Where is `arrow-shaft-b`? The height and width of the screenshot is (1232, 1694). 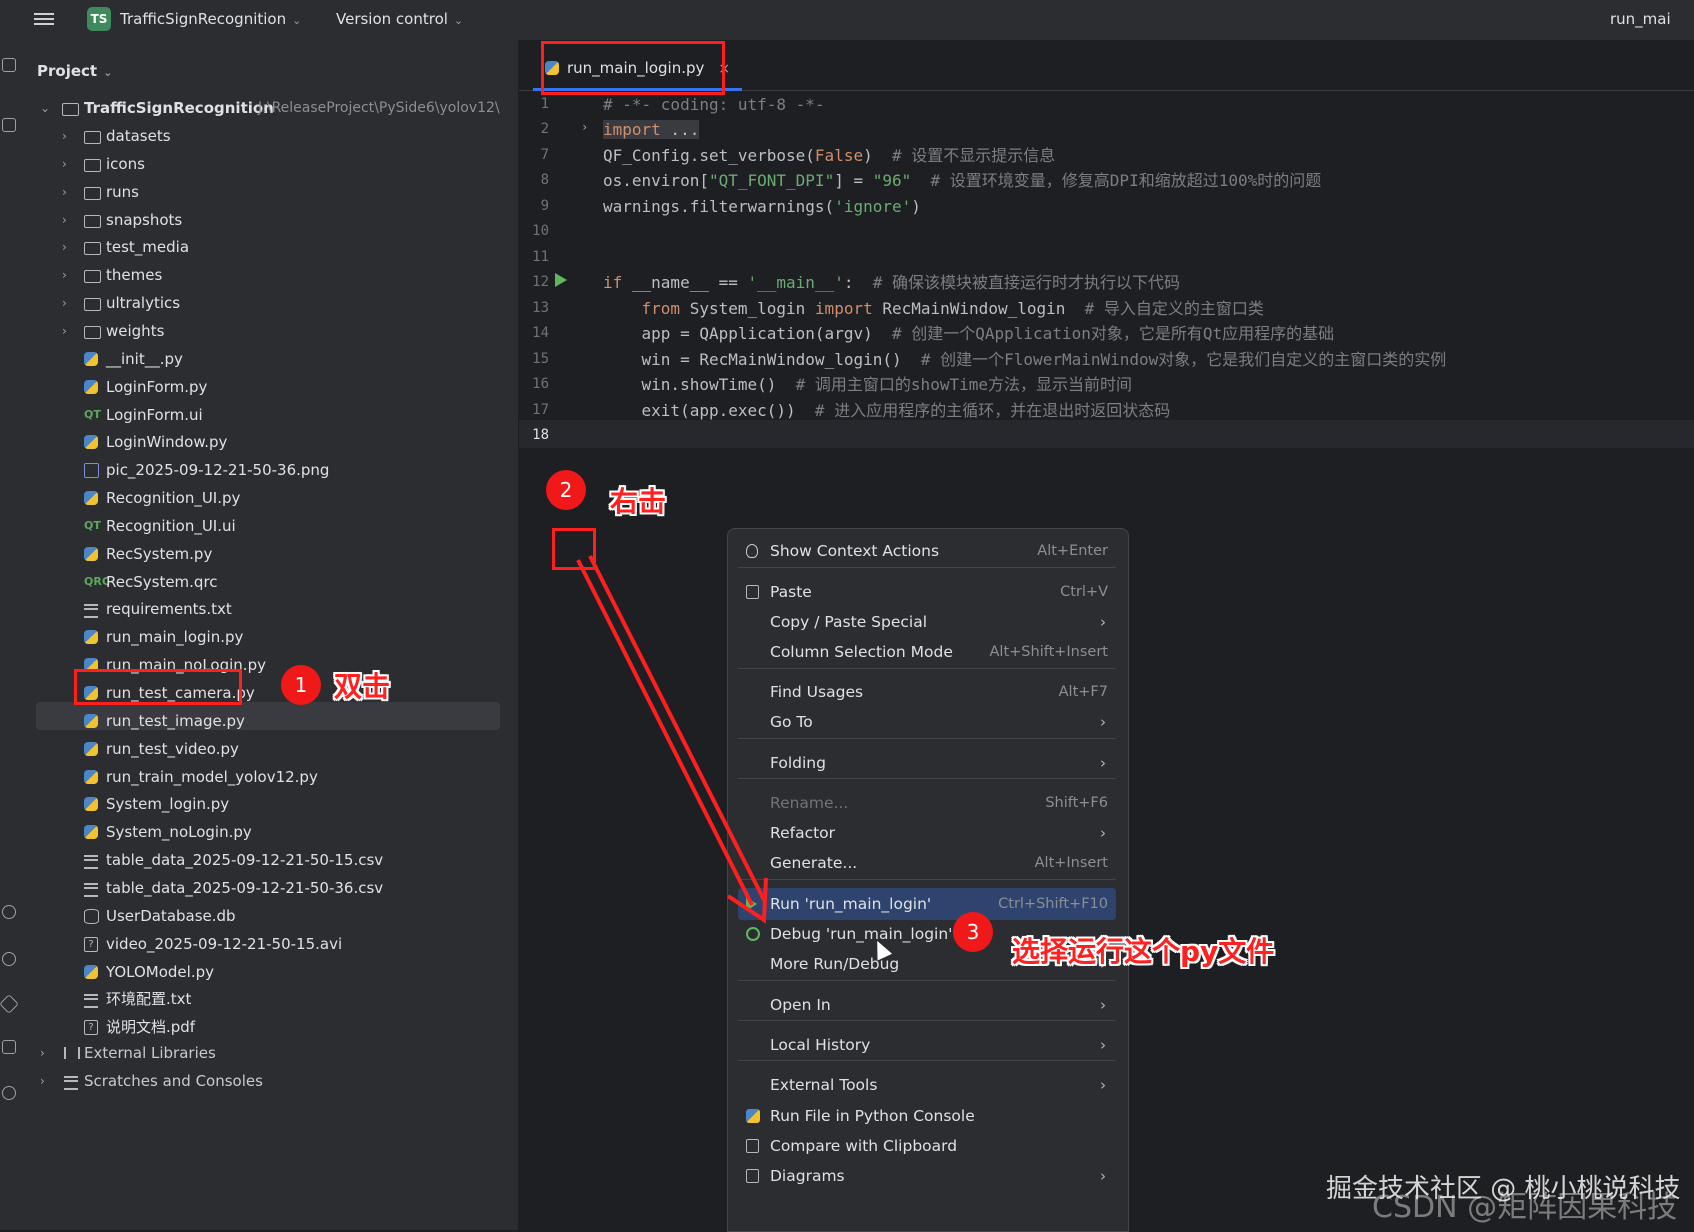 arrow-shaft-b is located at coordinates (677, 728).